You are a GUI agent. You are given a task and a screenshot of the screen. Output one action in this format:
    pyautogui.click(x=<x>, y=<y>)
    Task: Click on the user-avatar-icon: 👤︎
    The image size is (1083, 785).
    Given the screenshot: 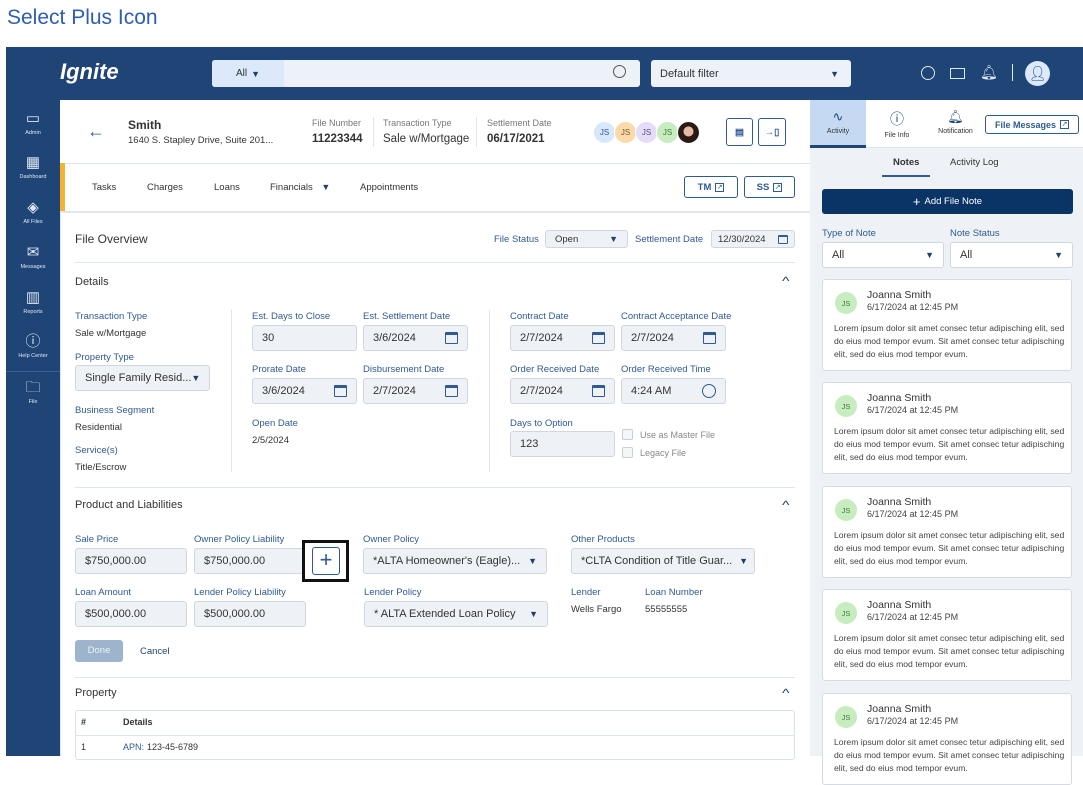 What is the action you would take?
    pyautogui.click(x=1037, y=73)
    